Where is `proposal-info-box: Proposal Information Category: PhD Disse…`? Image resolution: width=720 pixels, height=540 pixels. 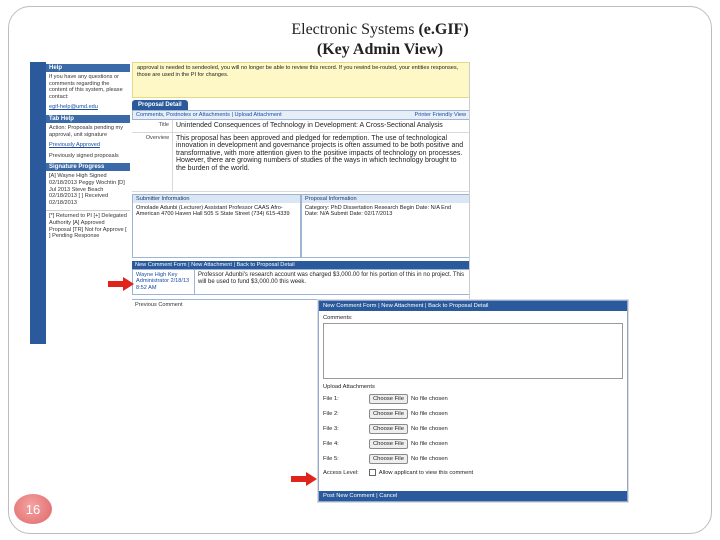 proposal-info-box: Proposal Information Category: PhD Disse… is located at coordinates (385, 225).